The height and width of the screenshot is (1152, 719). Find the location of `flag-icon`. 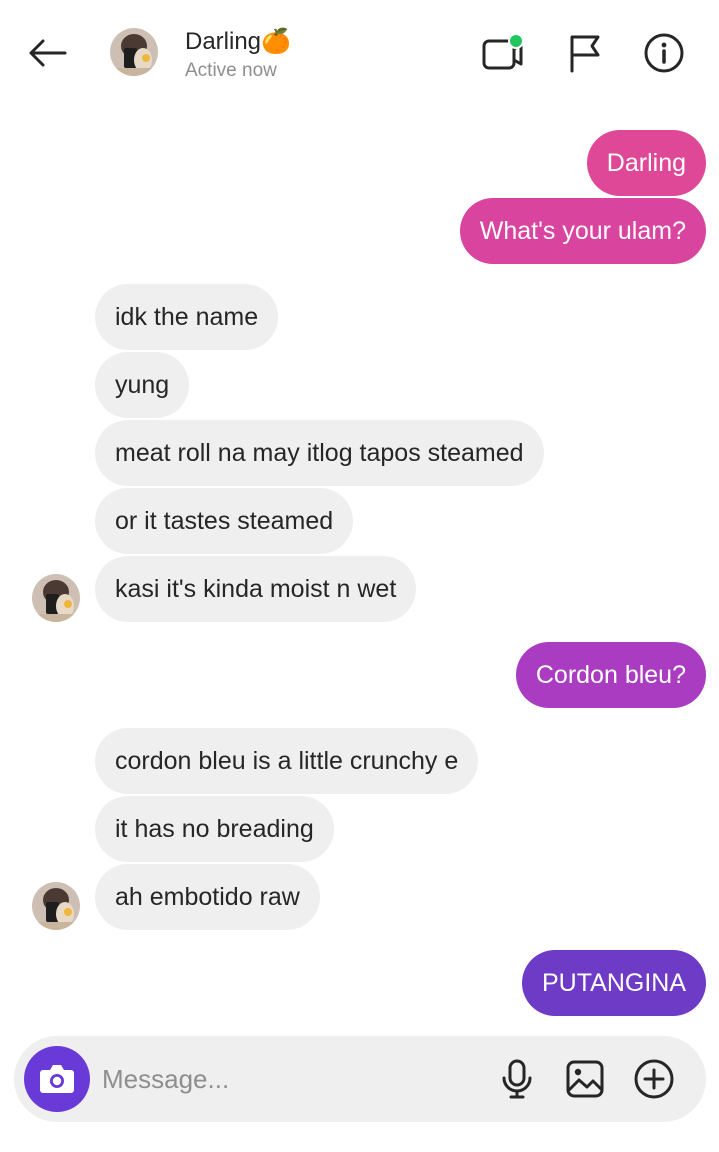

flag-icon is located at coordinates (585, 54).